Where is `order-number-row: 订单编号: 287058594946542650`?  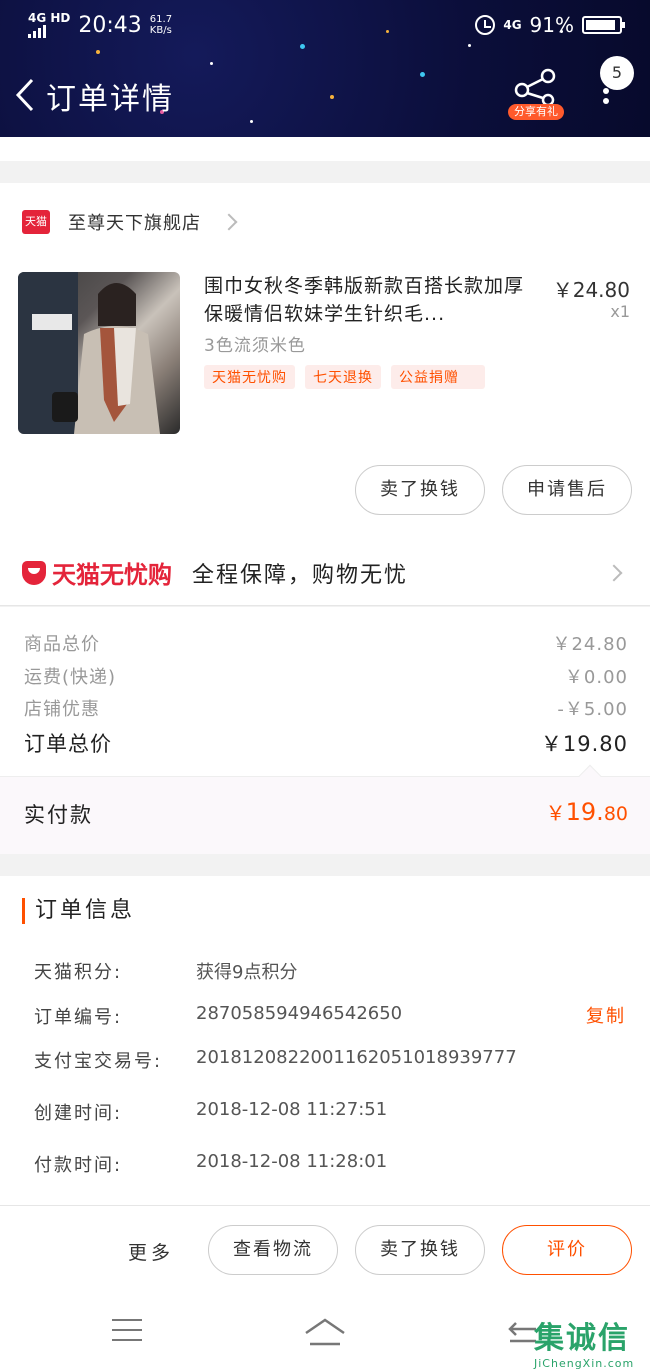
order-number-row: 订单编号: 287058594946542650 is located at coordinates (218, 1016).